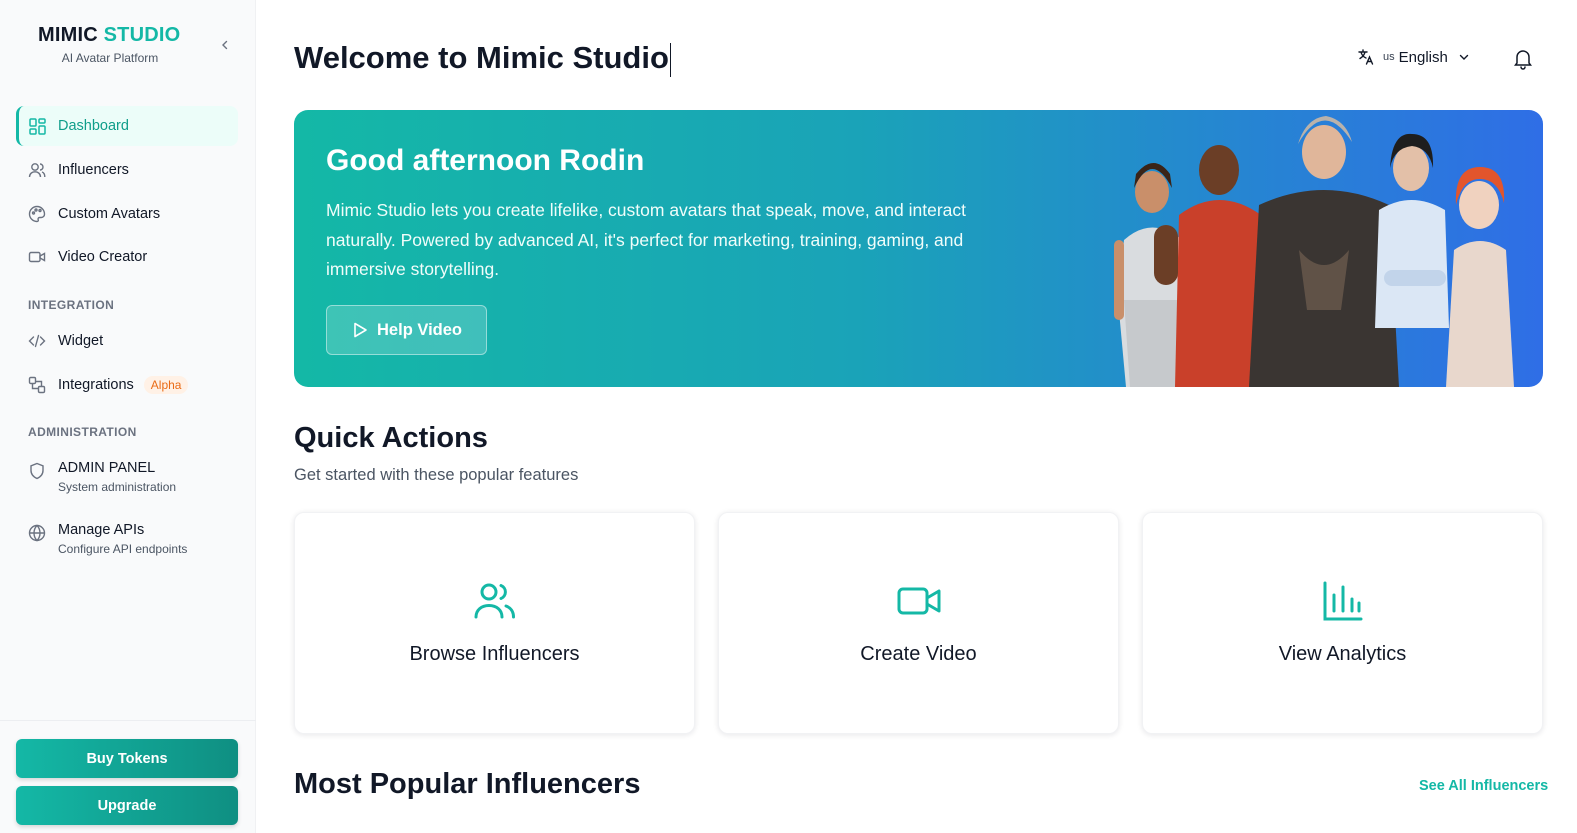 The width and height of the screenshot is (1577, 833). Describe the element at coordinates (123, 549) in the screenshot. I see `manage-apis-sub: Configure API endpoints` at that location.